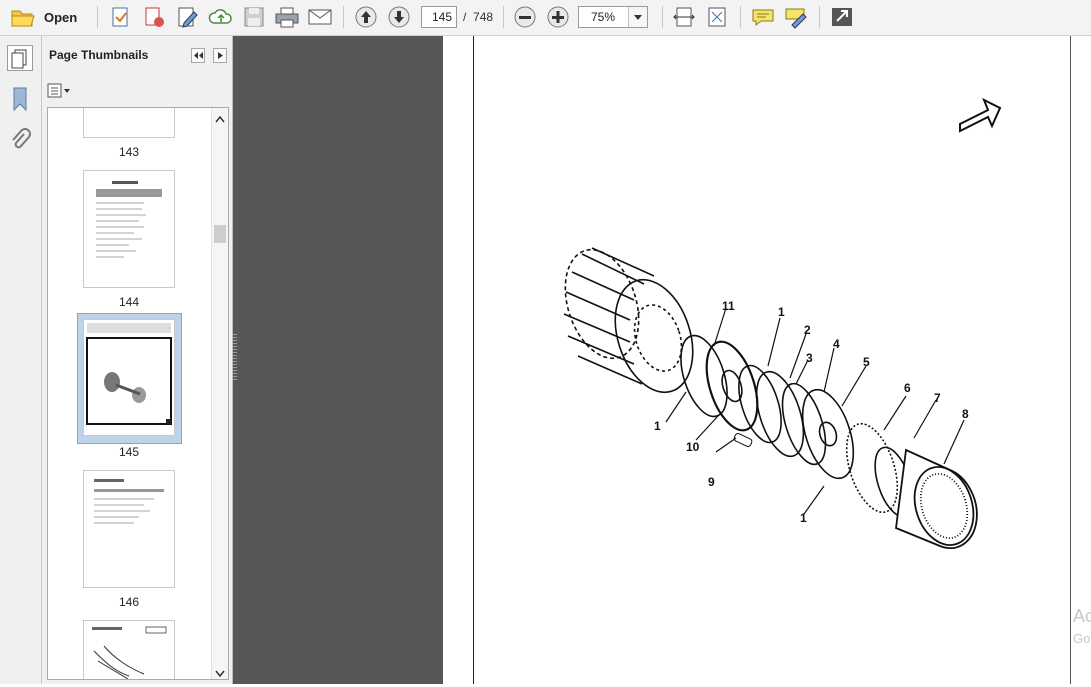  What do you see at coordinates (728, 306) in the screenshot?
I see `callout-label: 11` at bounding box center [728, 306].